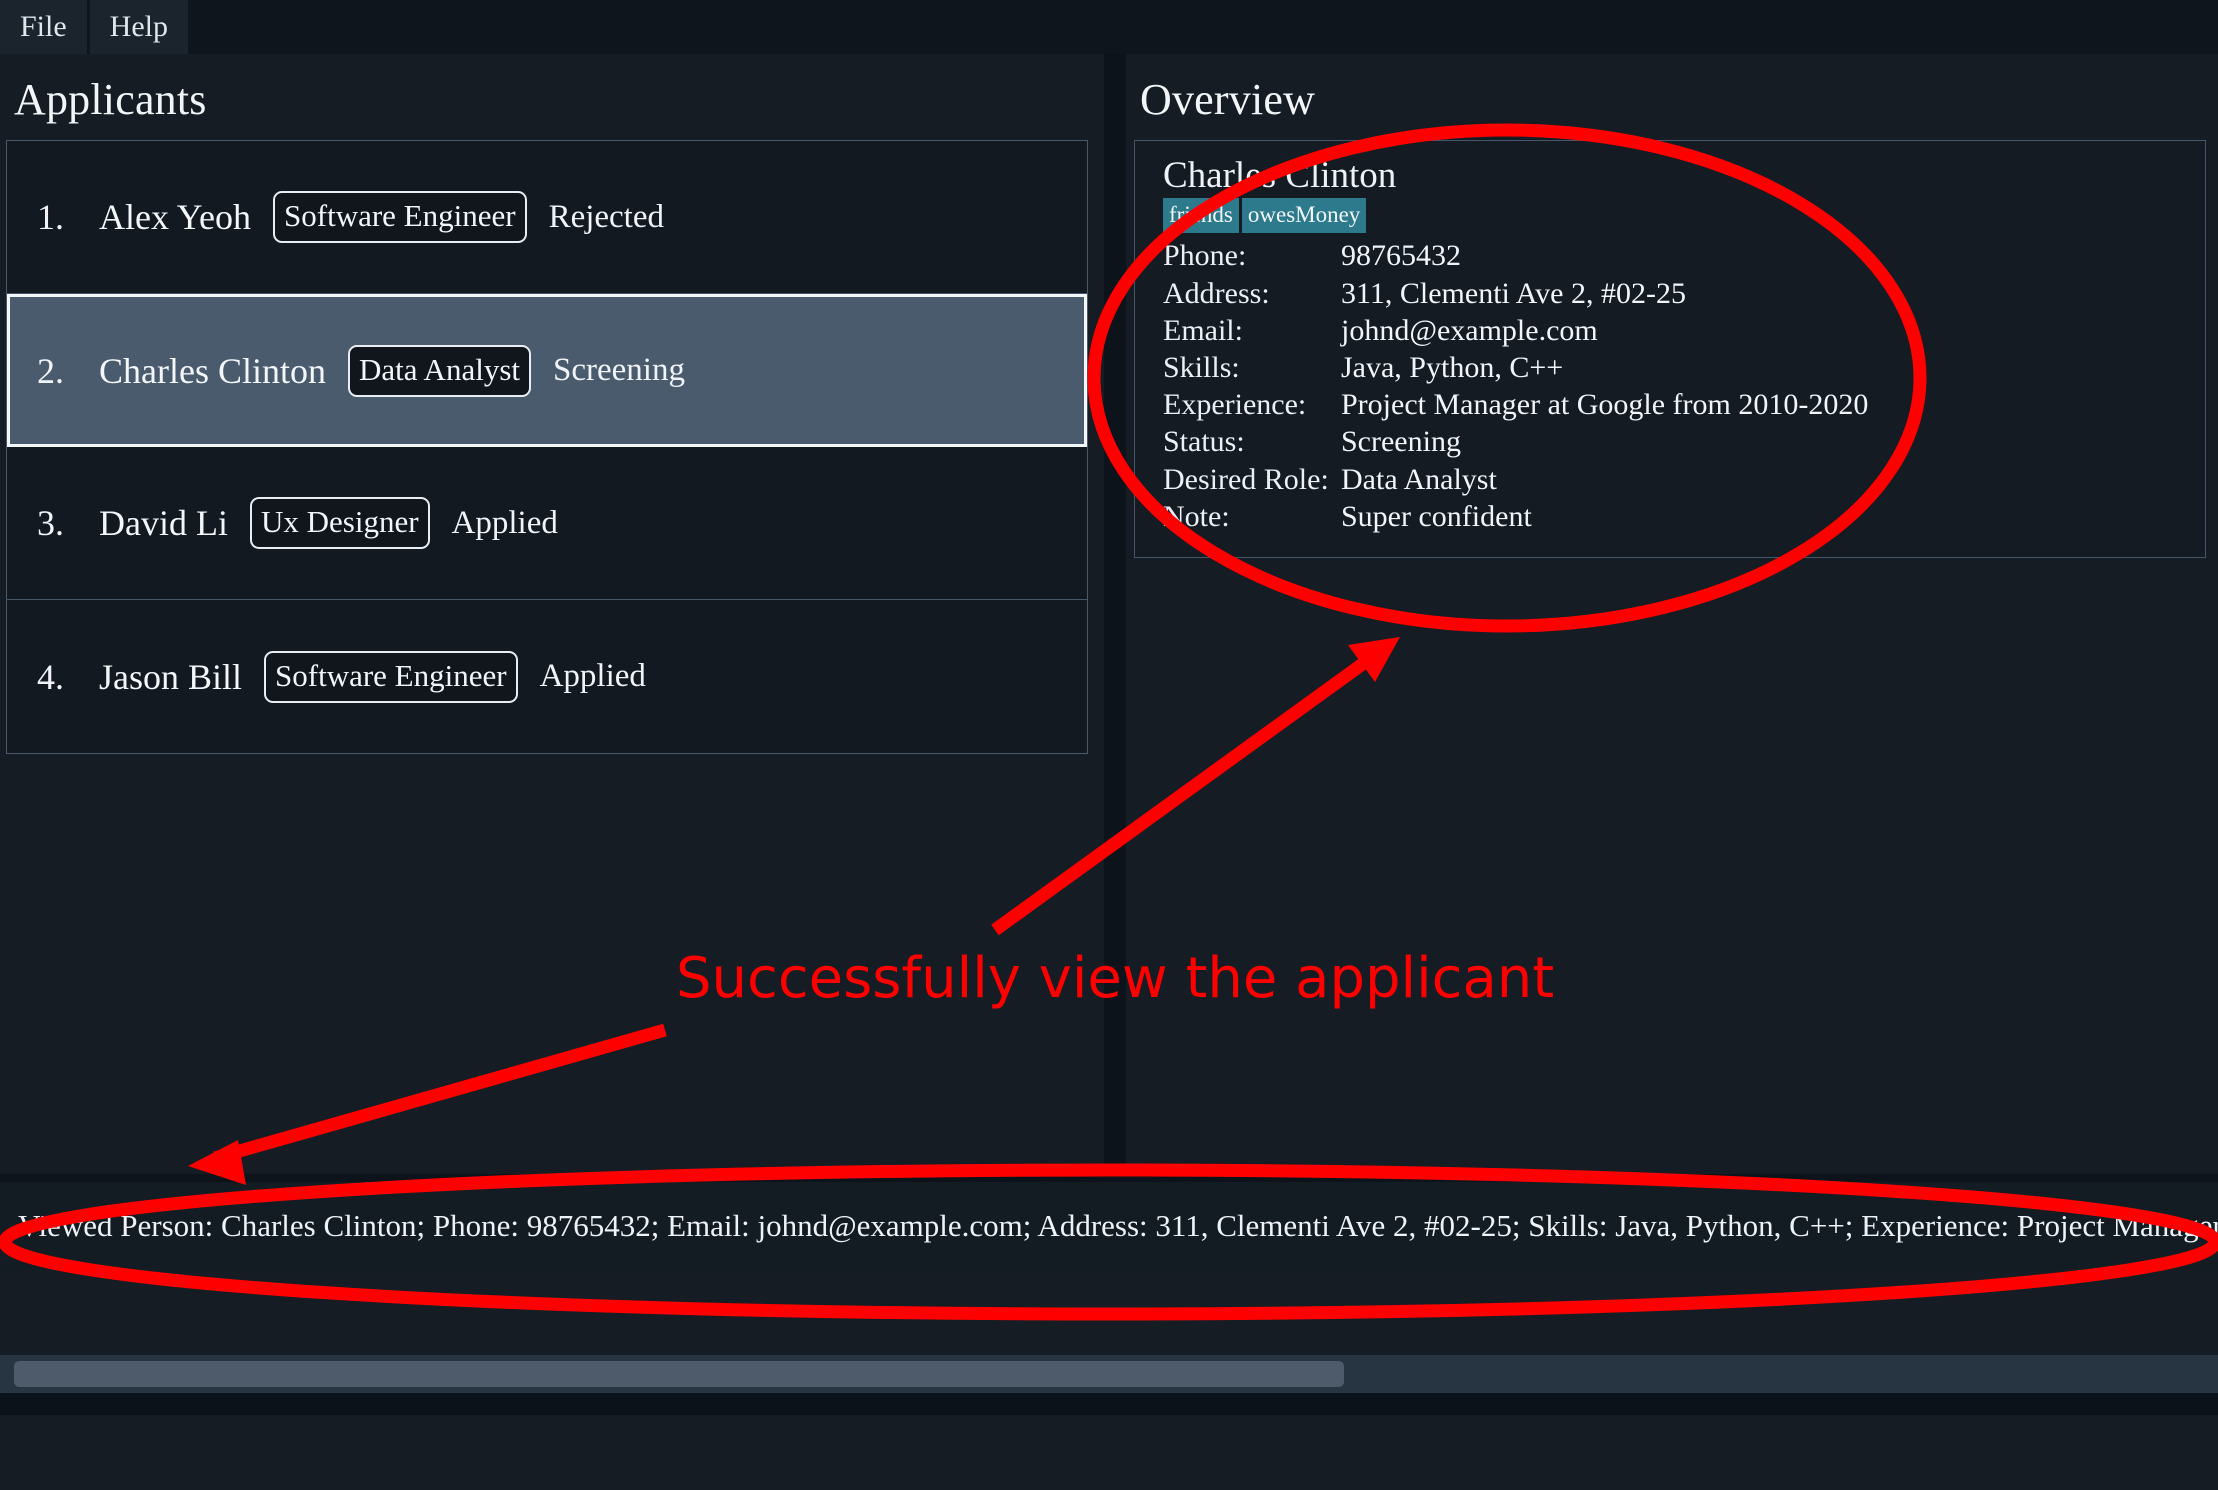 The image size is (2218, 1490). I want to click on detail-value-email: johnd@example.com, so click(1469, 330).